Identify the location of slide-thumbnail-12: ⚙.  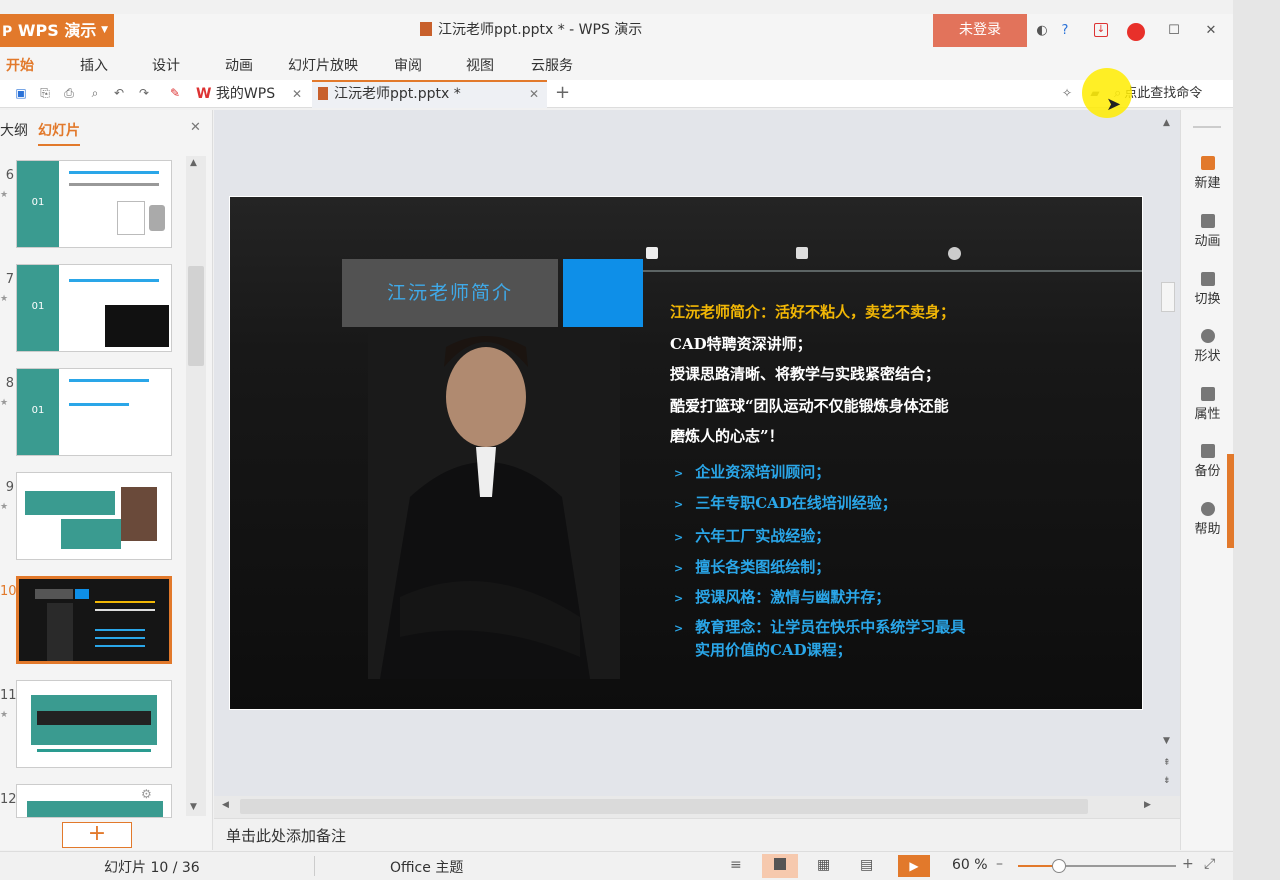
(94, 801).